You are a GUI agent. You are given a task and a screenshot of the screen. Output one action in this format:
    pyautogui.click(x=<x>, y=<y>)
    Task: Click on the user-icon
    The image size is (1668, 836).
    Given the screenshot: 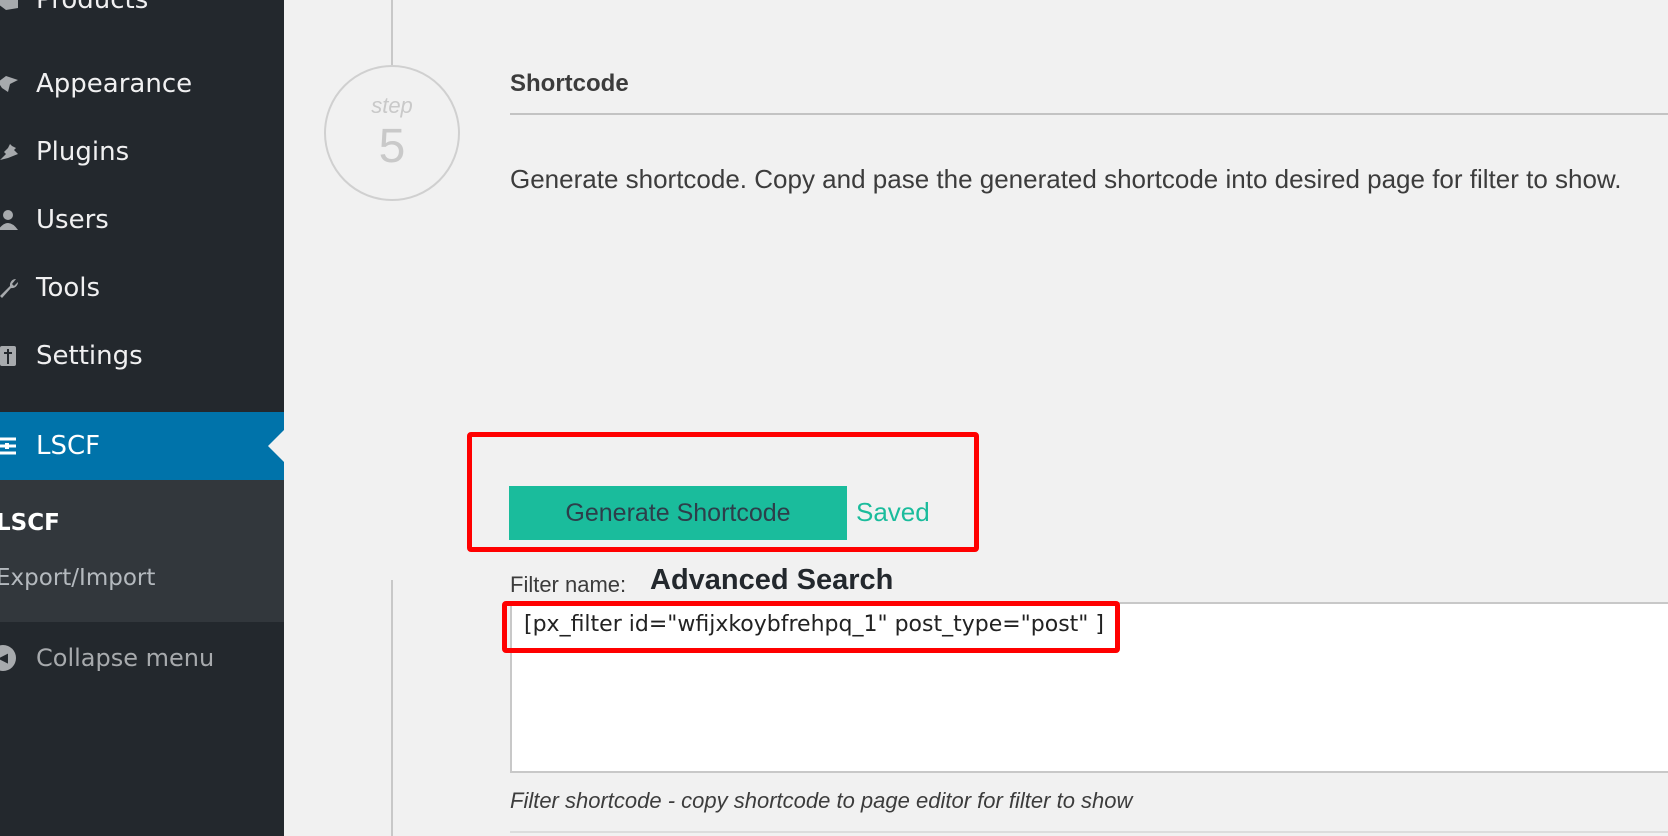 What is the action you would take?
    pyautogui.click(x=11, y=220)
    